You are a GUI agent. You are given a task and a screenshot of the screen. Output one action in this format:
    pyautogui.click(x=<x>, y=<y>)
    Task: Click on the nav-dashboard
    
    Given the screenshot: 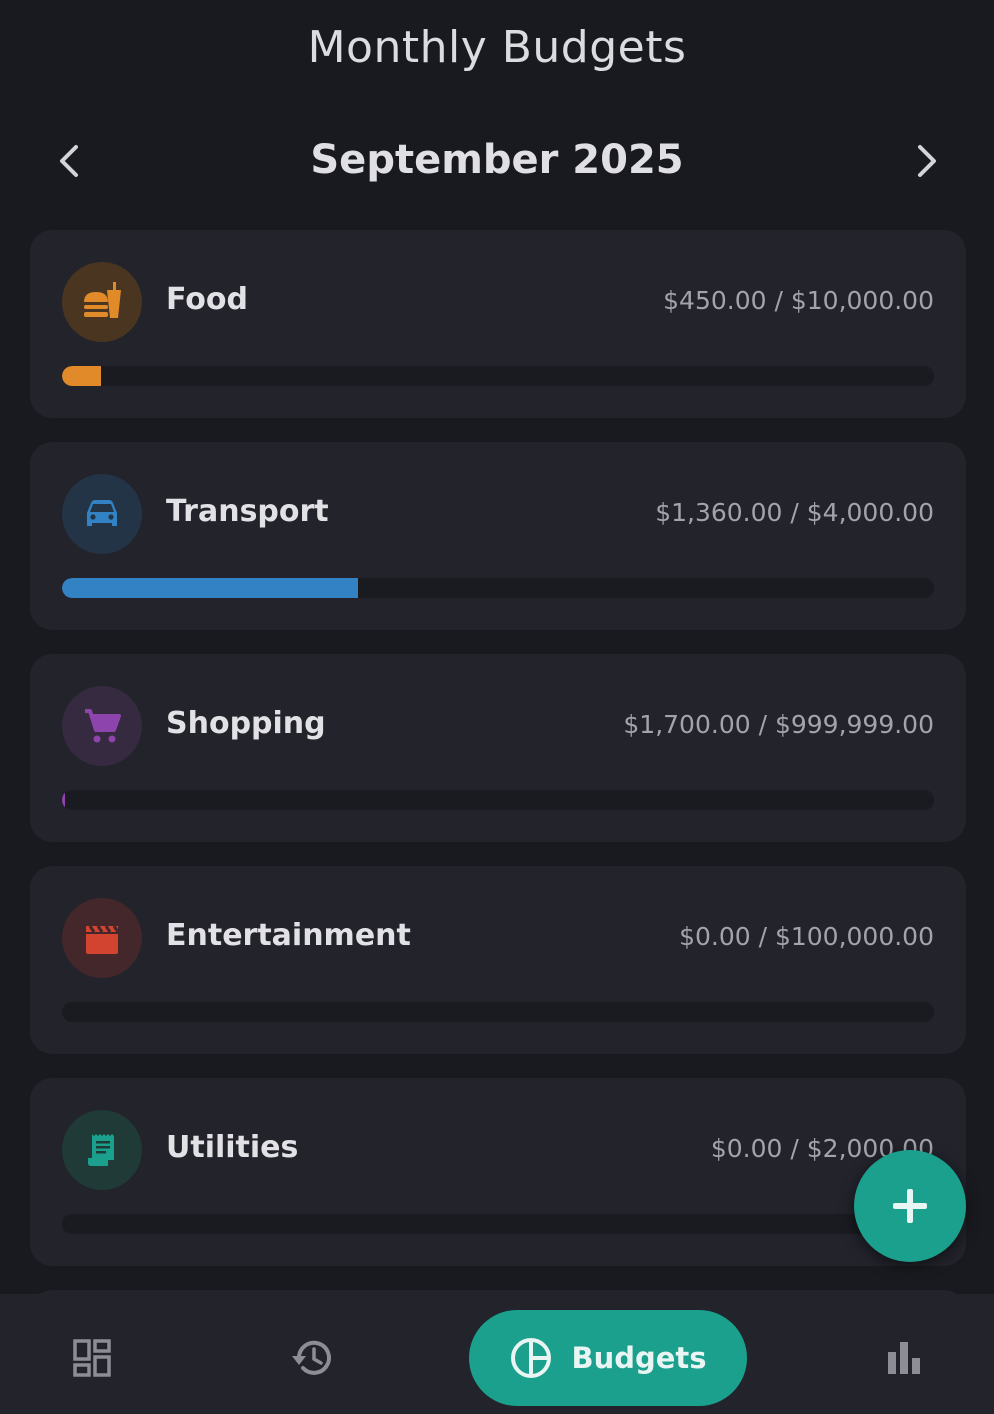 What is the action you would take?
    pyautogui.click(x=92, y=1358)
    